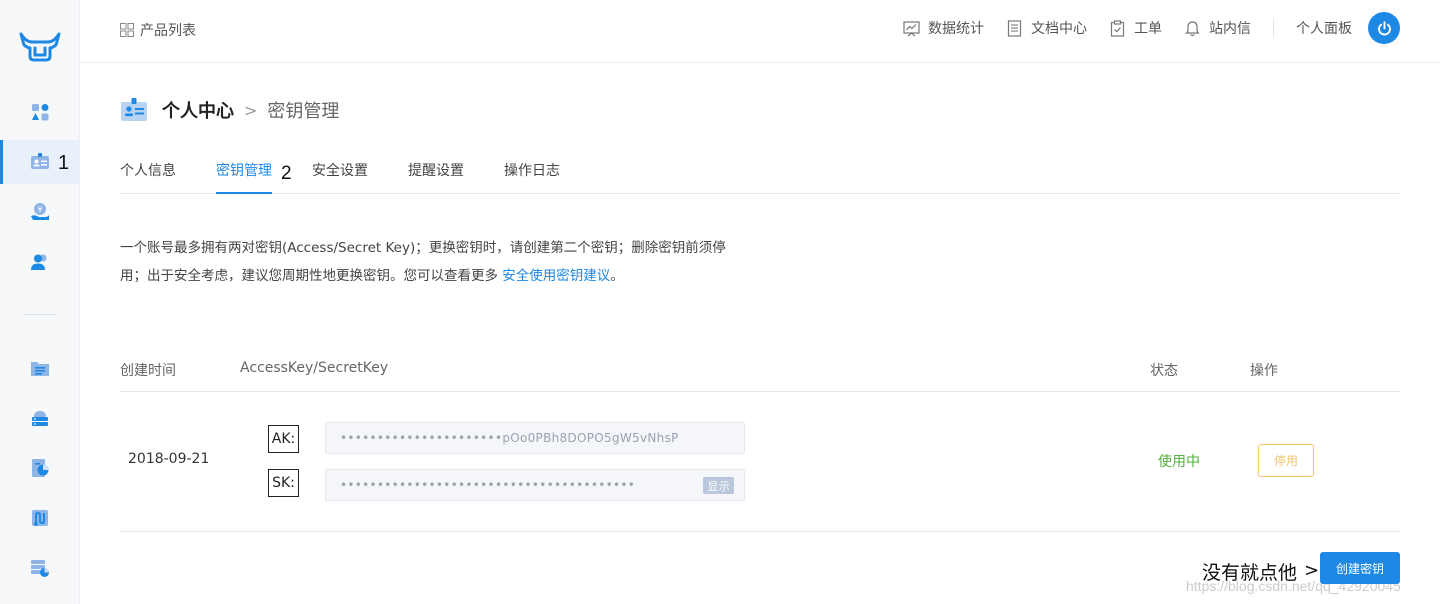  Describe the element at coordinates (1117, 28) in the screenshot. I see `ticket-icon` at that location.